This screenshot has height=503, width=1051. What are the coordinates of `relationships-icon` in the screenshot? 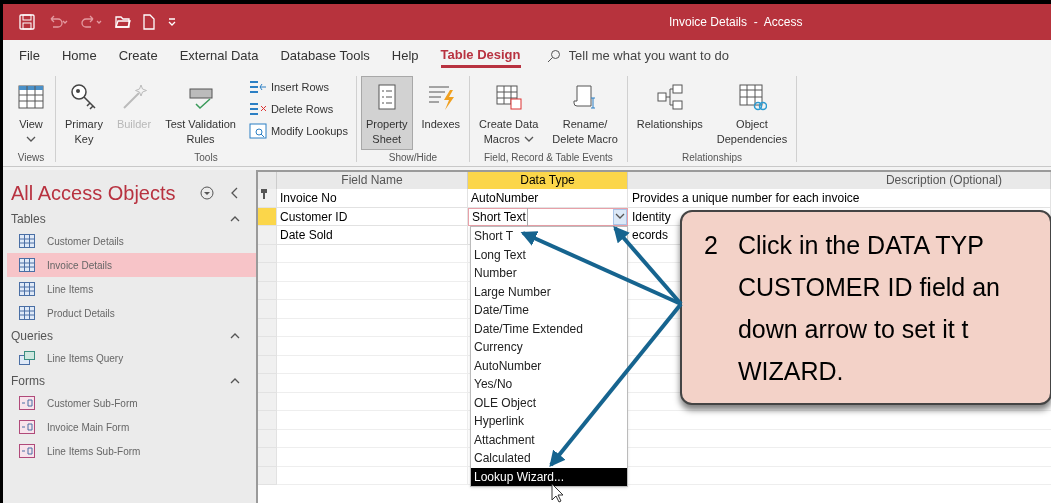 It's located at (669, 97).